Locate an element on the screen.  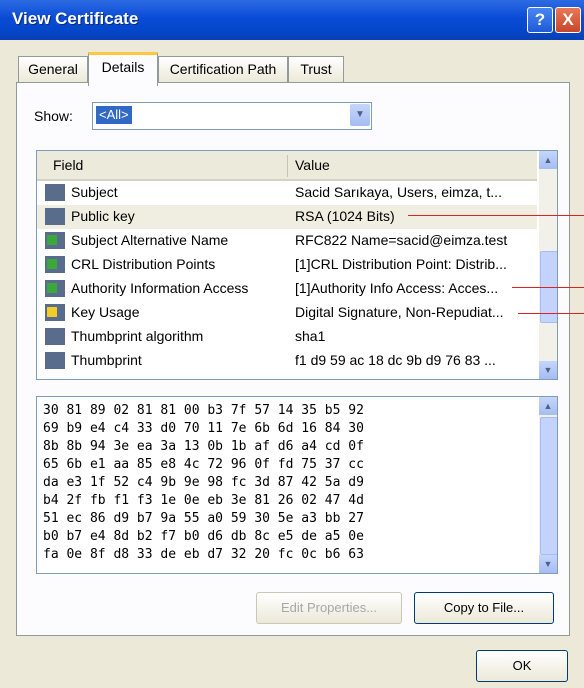
list-item: Thumbprint algorithm sha1 is located at coordinates (287, 337).